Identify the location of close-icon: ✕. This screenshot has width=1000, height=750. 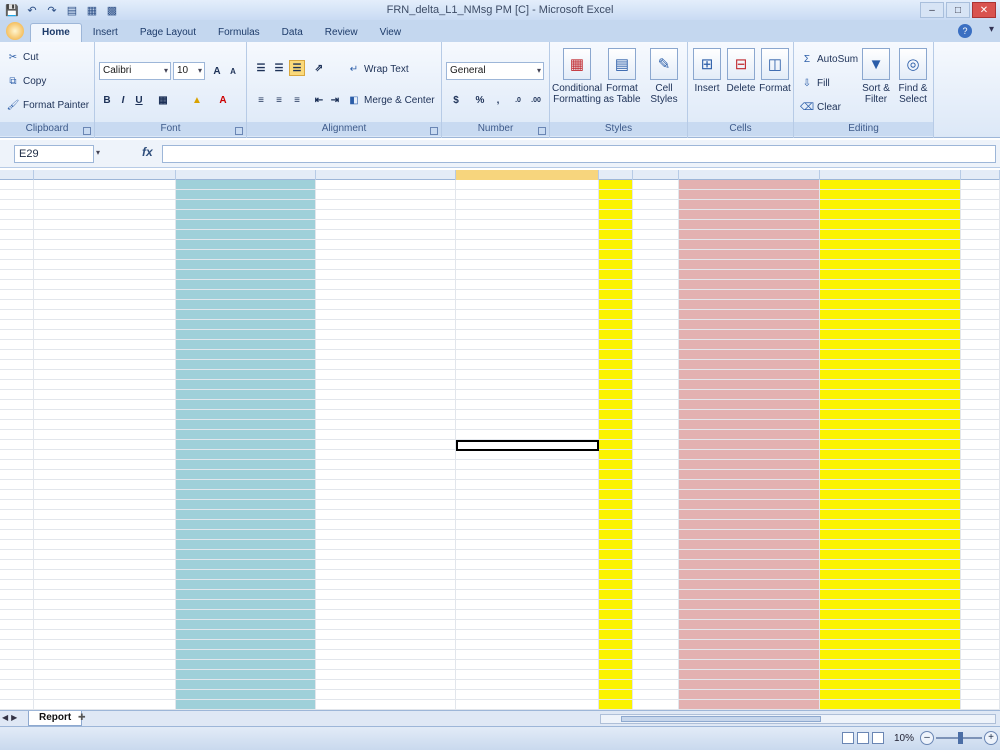
(984, 10).